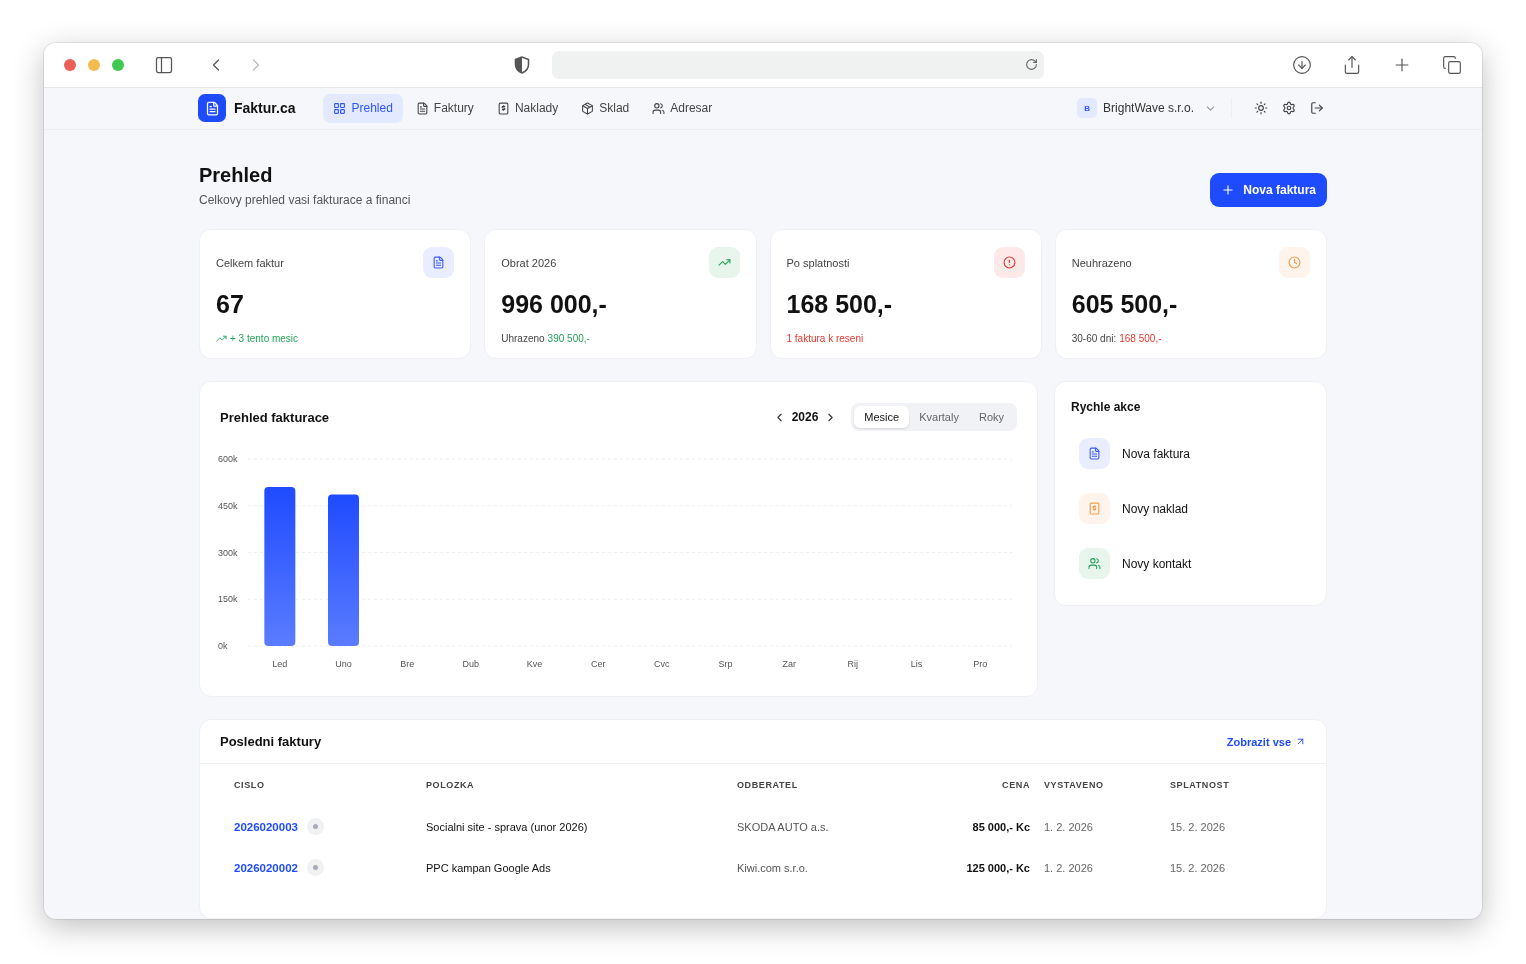 This screenshot has width=1526, height=964. I want to click on show-all-link: Zobrazit vse, so click(1266, 741).